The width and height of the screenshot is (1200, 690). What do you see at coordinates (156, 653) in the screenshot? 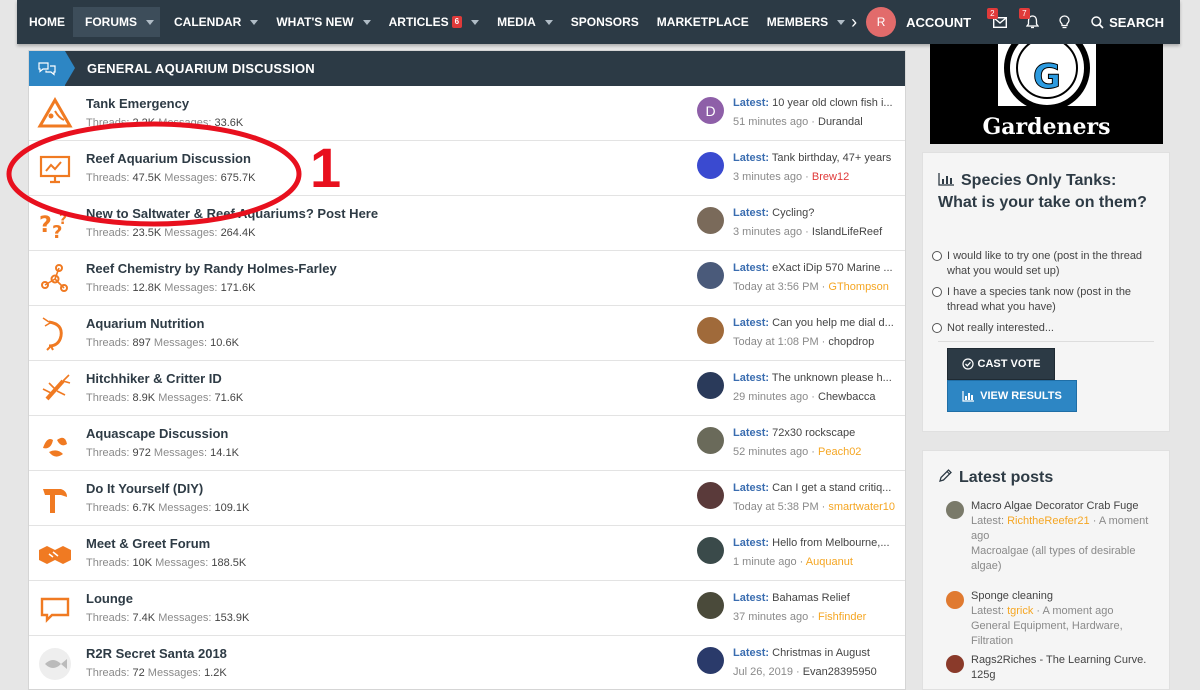
I see `forum-title-link: R2R Secret Santa 2018` at bounding box center [156, 653].